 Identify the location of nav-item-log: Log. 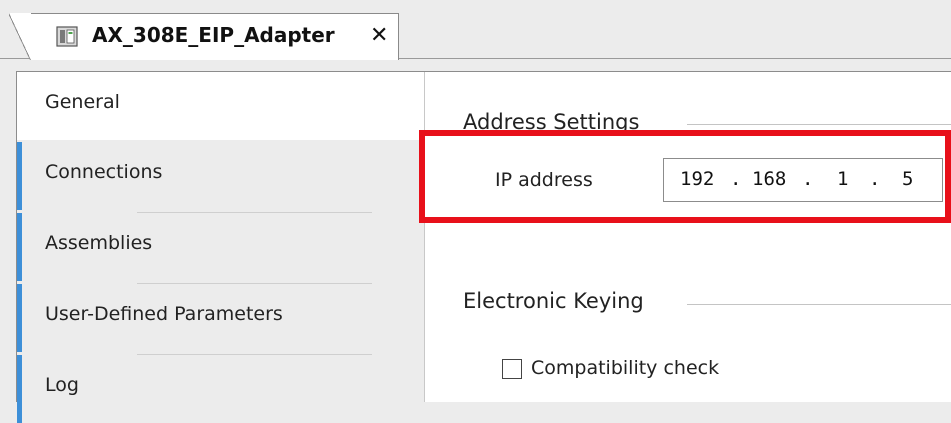
(220, 389).